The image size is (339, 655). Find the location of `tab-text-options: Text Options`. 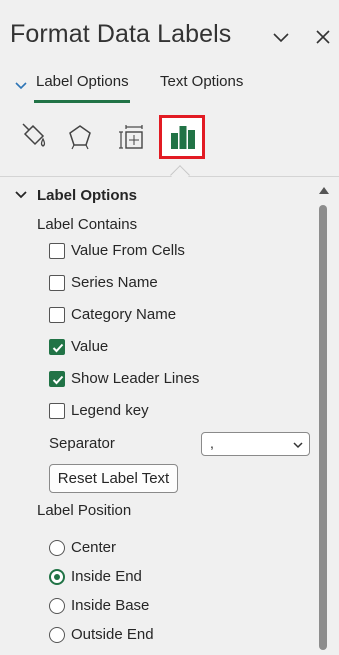

tab-text-options: Text Options is located at coordinates (201, 81).